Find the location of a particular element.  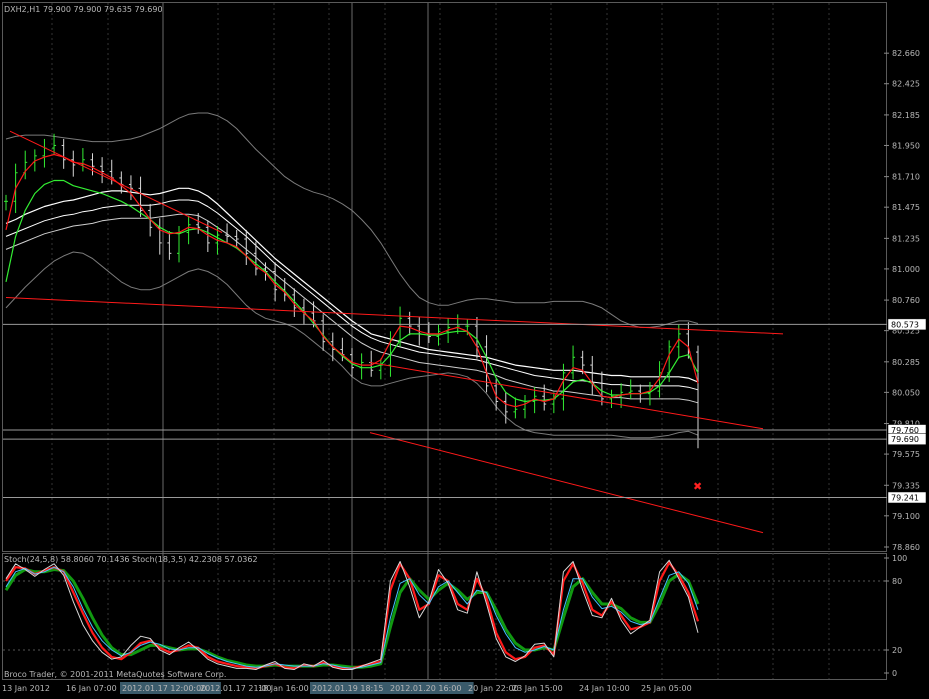

price-tick-label: 81.000 is located at coordinates (906, 269).